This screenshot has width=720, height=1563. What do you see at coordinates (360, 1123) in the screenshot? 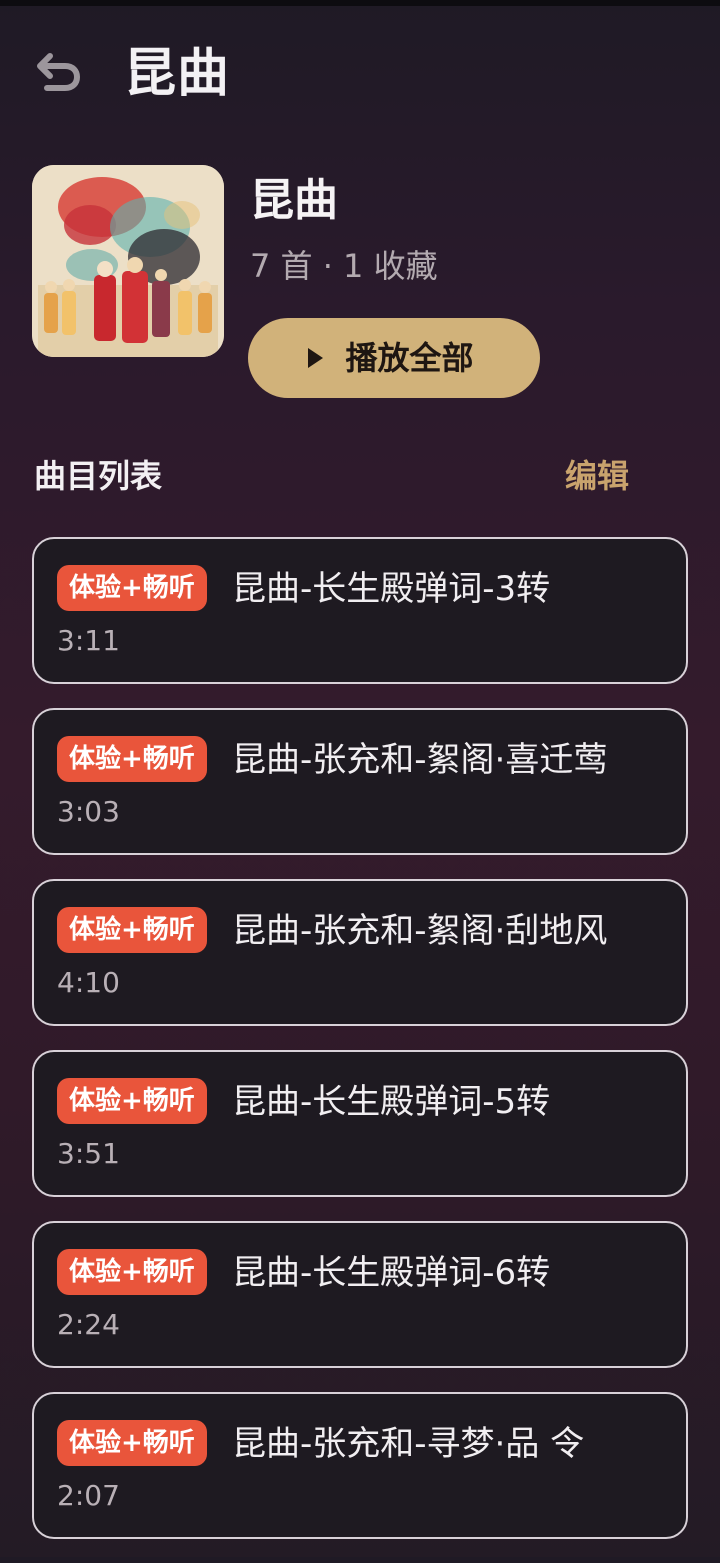
I see `track-item: 体验+畅听 昆曲-长生殿弹词-5转 3:51` at bounding box center [360, 1123].